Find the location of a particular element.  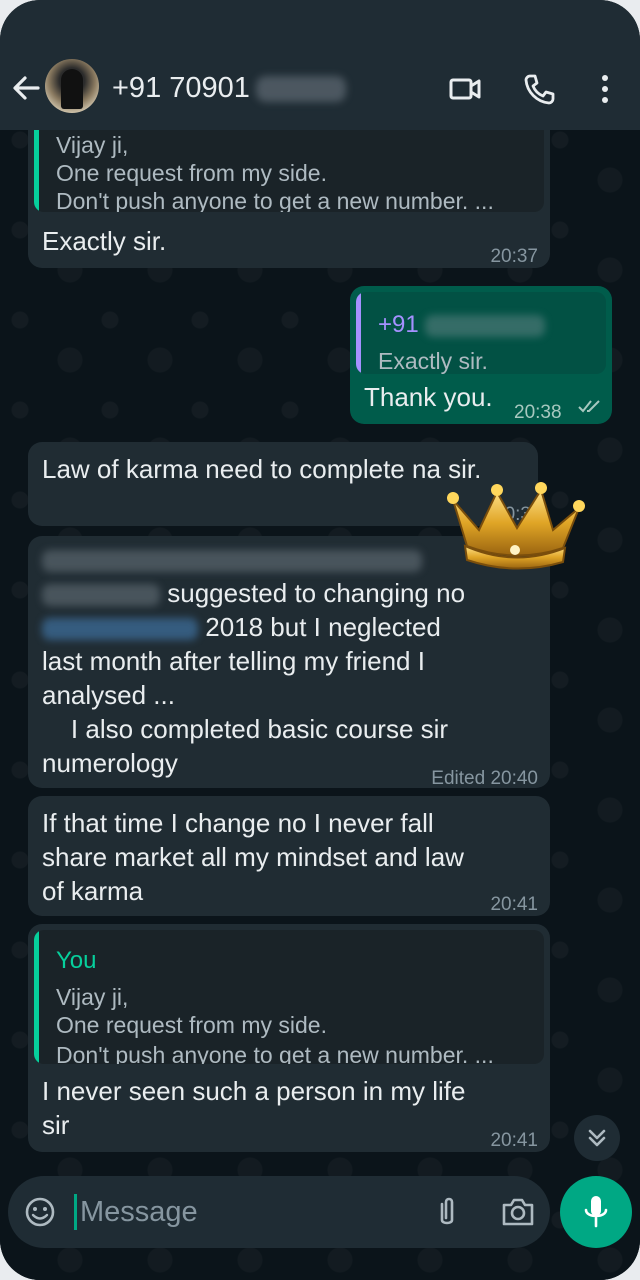

message-composer: Message is located at coordinates (279, 1212).